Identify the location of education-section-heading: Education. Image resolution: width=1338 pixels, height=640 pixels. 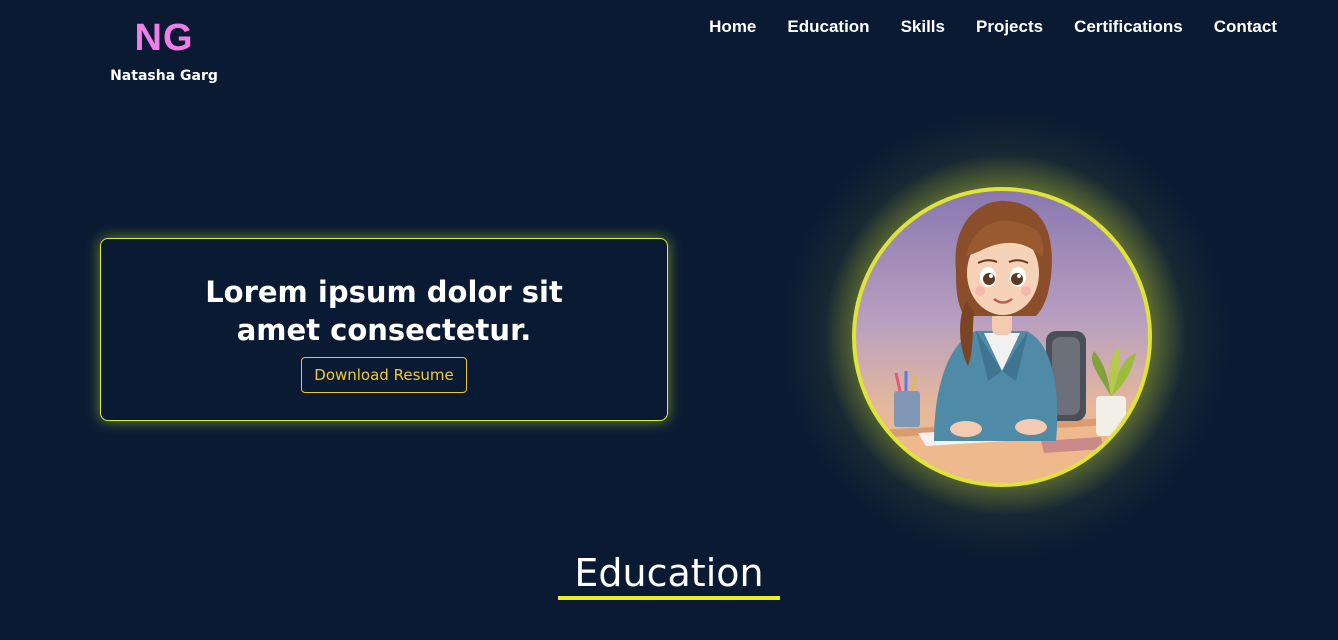
(669, 575).